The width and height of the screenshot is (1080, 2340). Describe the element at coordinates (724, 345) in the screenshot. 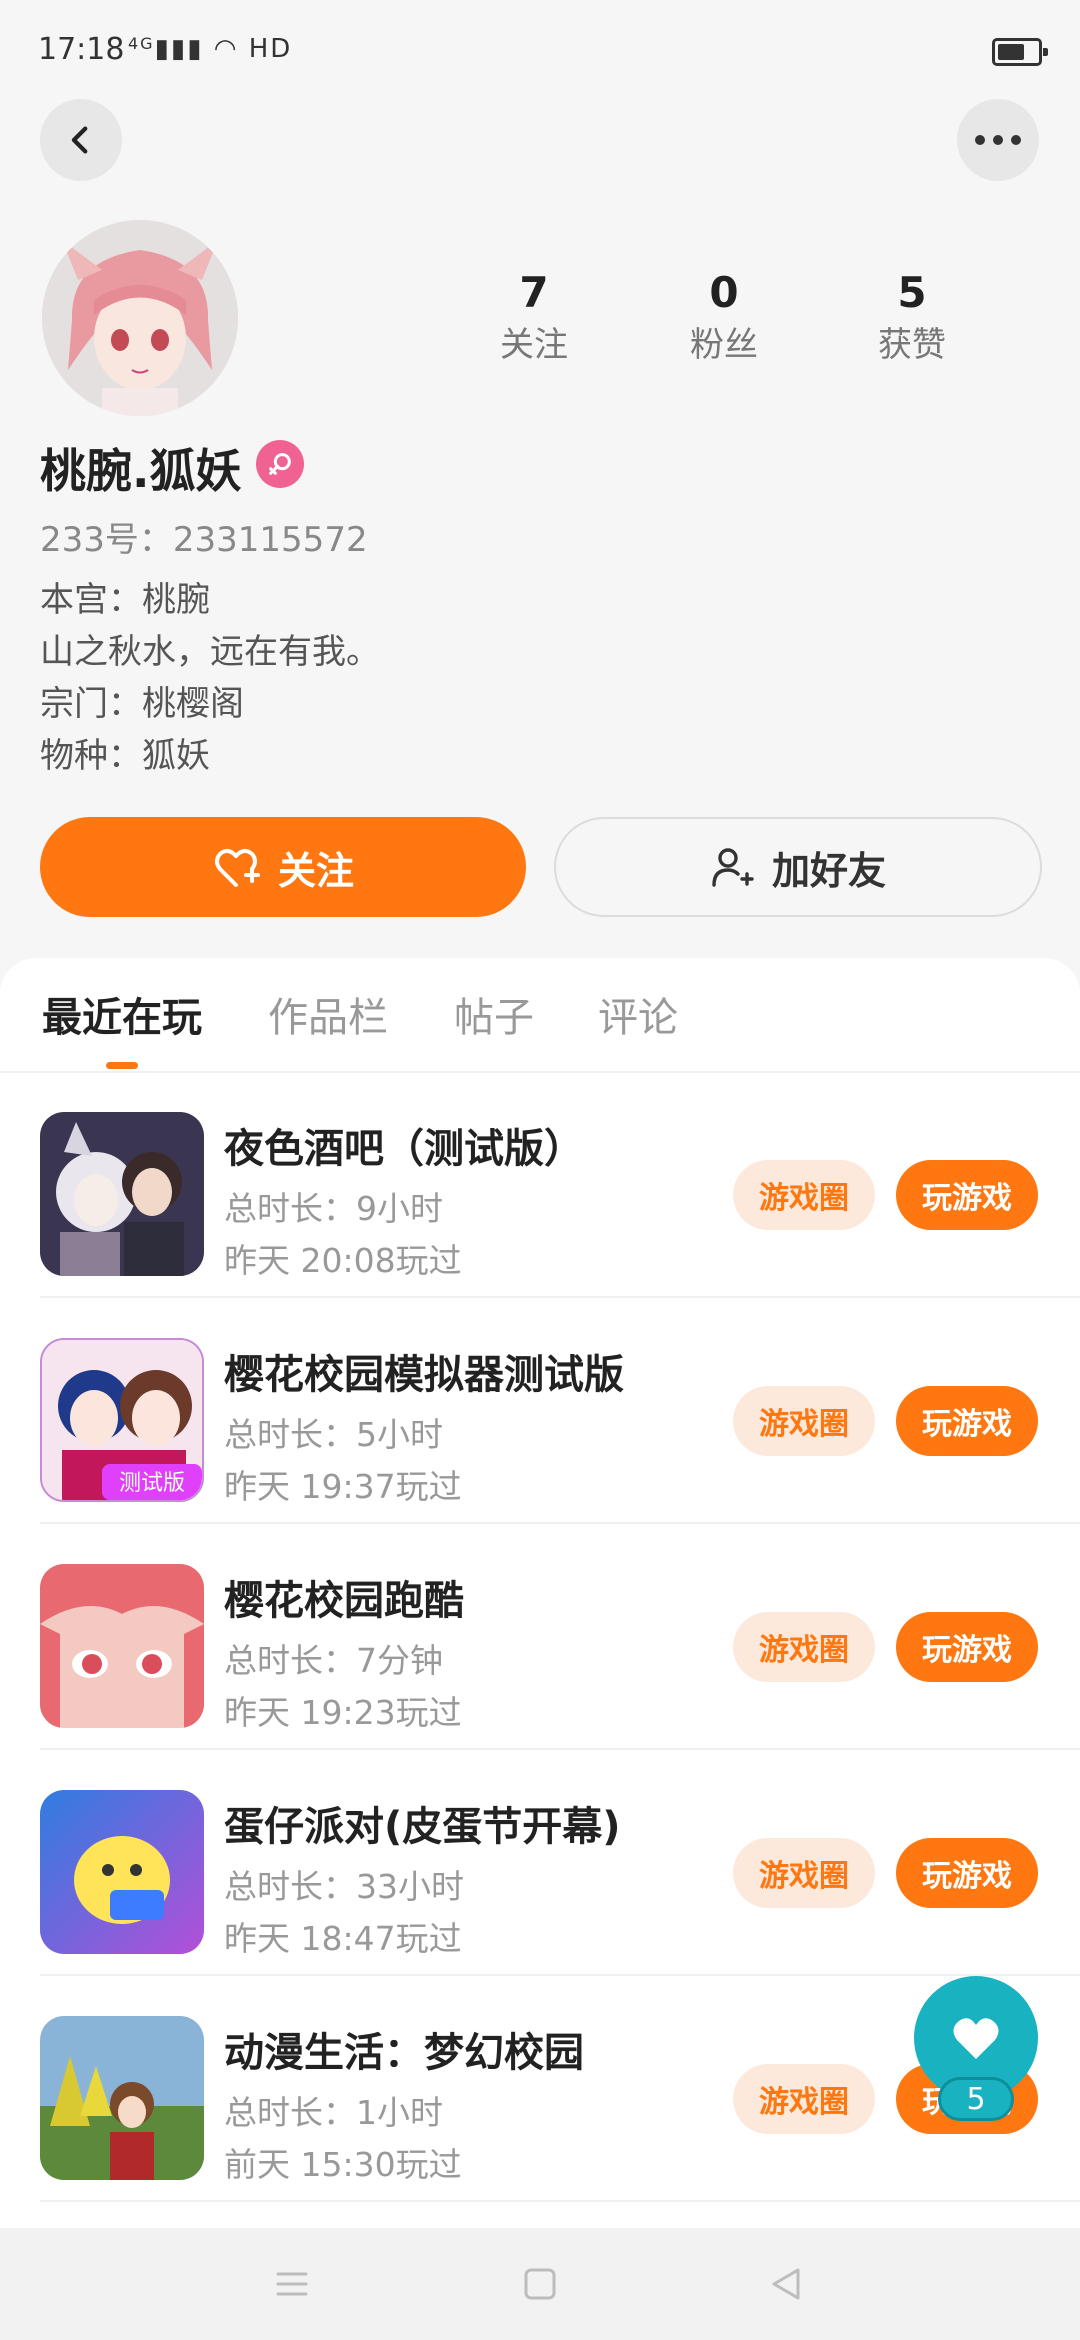

I see `stat-fans-label: 粉丝` at that location.